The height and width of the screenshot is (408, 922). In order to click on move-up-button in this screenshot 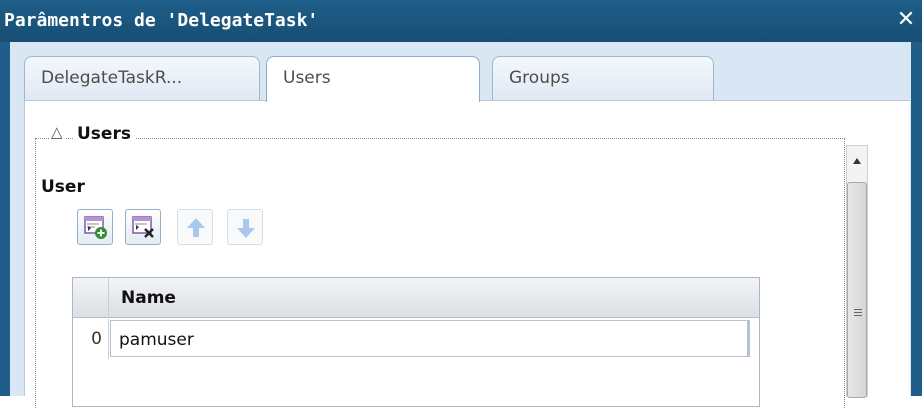, I will do `click(195, 227)`.